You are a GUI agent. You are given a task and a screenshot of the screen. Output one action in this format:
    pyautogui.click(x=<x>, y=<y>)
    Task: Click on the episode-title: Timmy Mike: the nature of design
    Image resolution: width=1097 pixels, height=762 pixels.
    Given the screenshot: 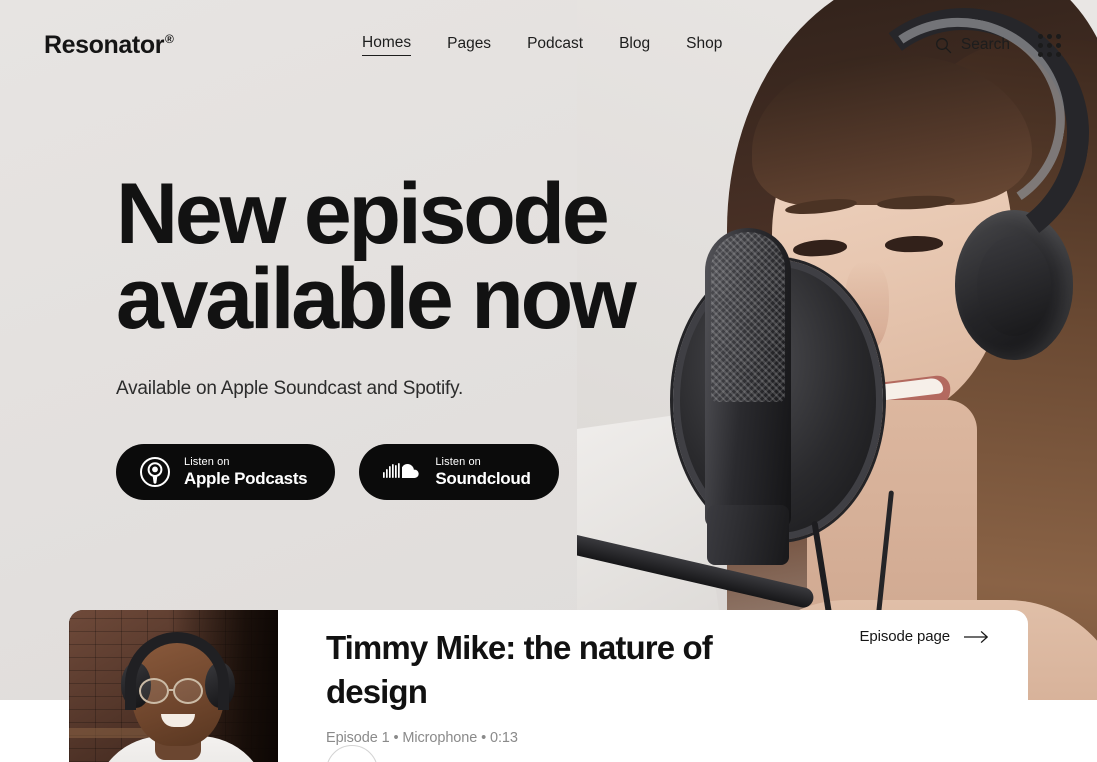 What is the action you would take?
    pyautogui.click(x=519, y=669)
    